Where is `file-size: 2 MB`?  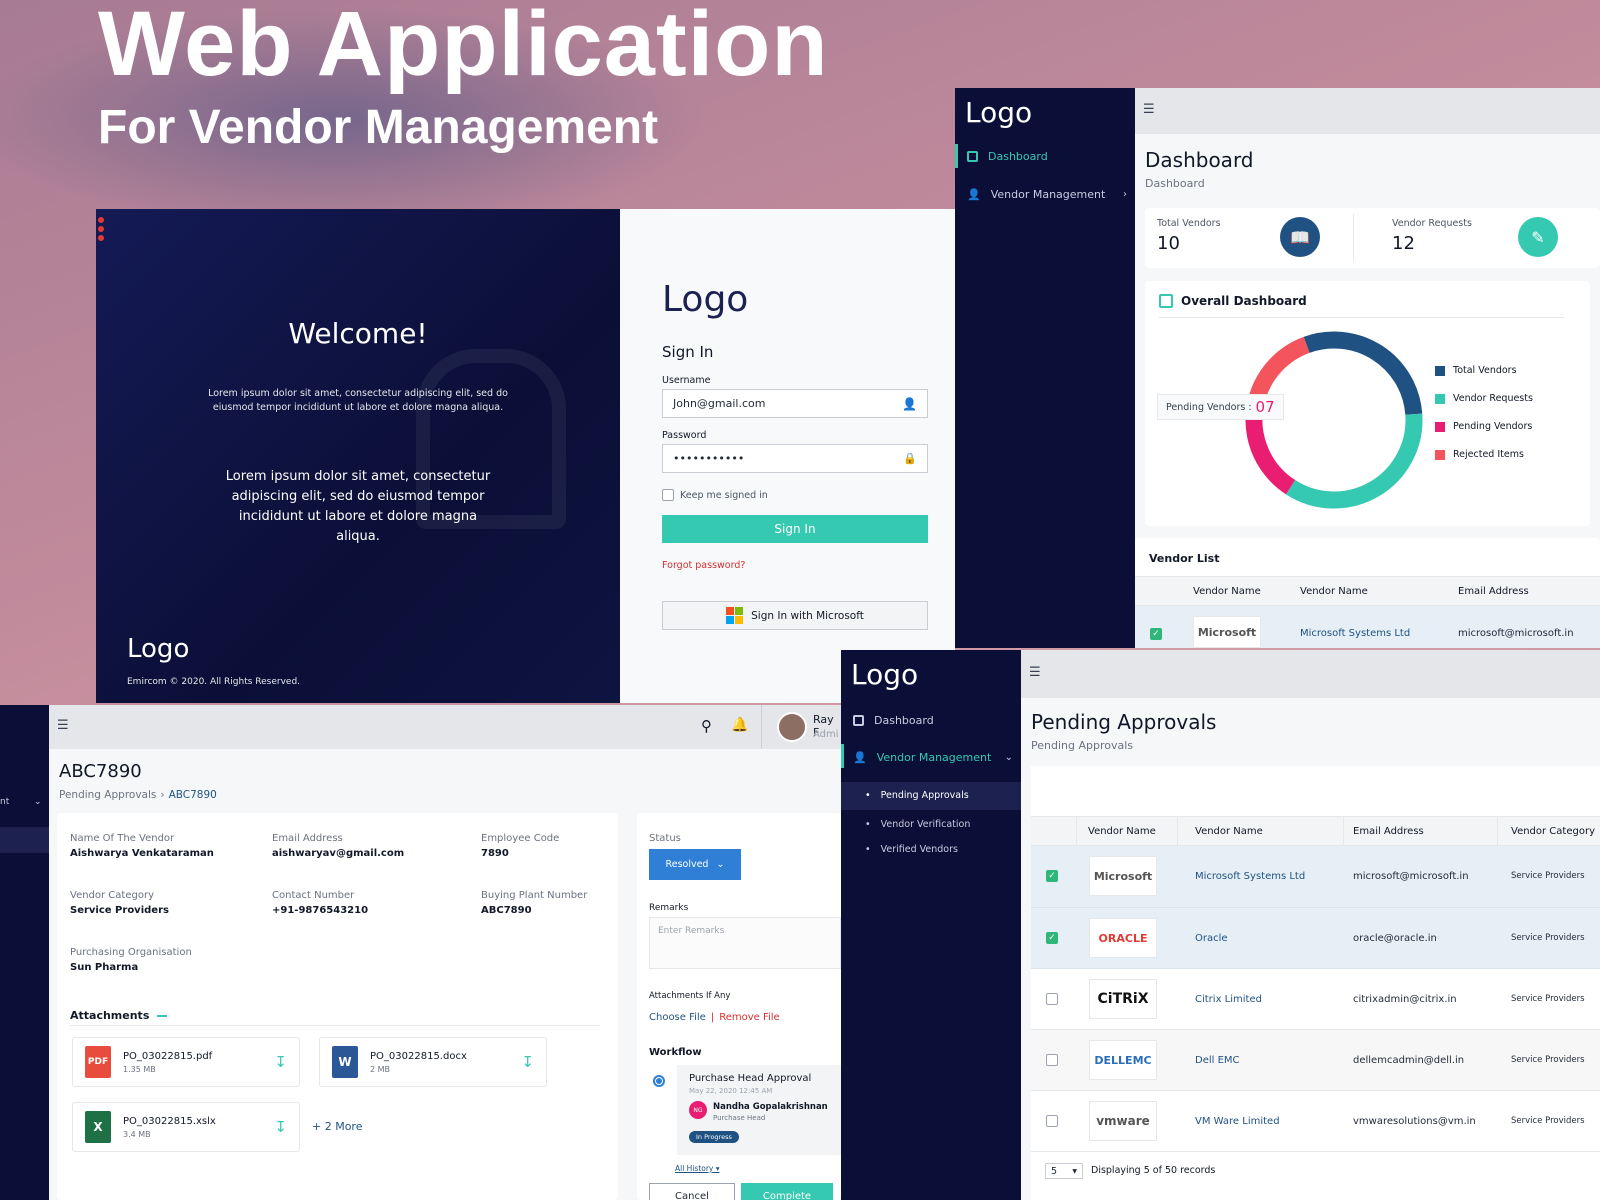 file-size: 2 MB is located at coordinates (380, 1069).